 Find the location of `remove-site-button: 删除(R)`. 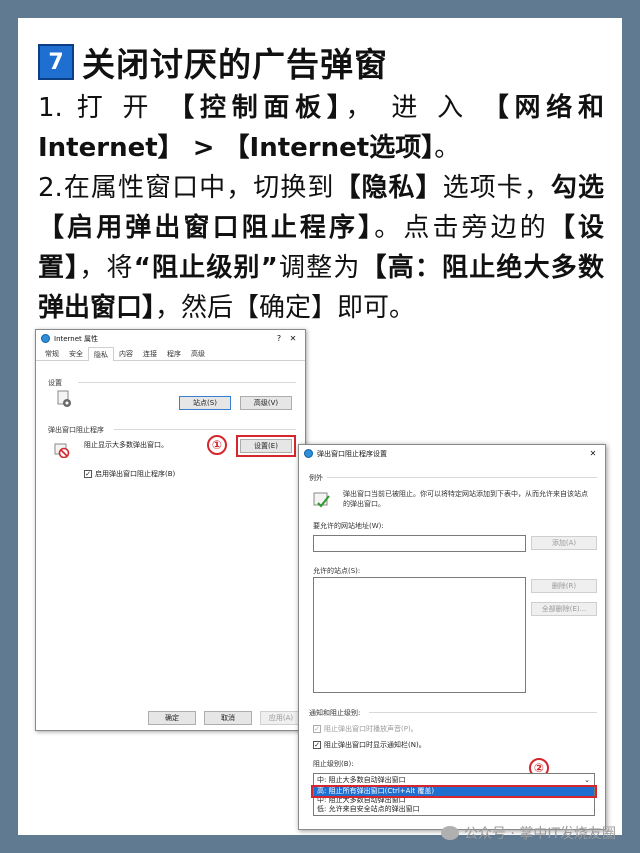

remove-site-button: 删除(R) is located at coordinates (564, 586).